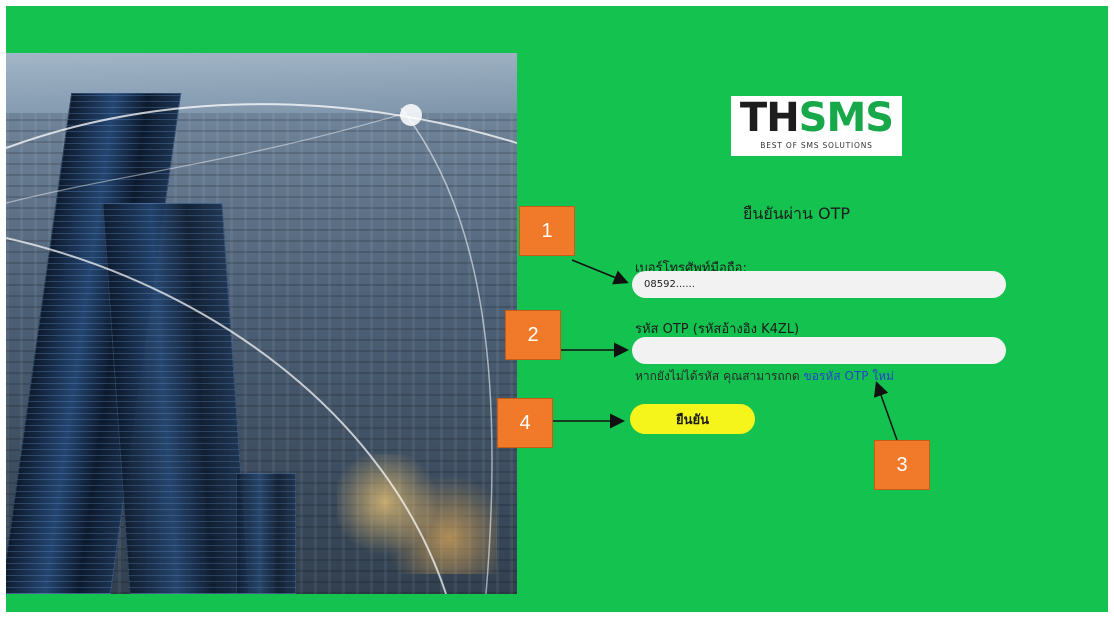 The height and width of the screenshot is (617, 1114). I want to click on otp-input, so click(819, 350).